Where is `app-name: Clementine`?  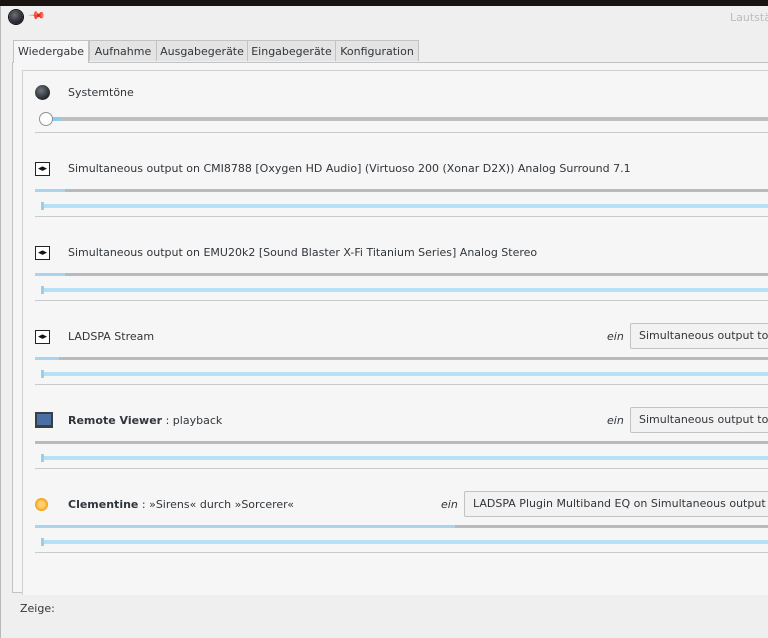
app-name: Clementine is located at coordinates (103, 504).